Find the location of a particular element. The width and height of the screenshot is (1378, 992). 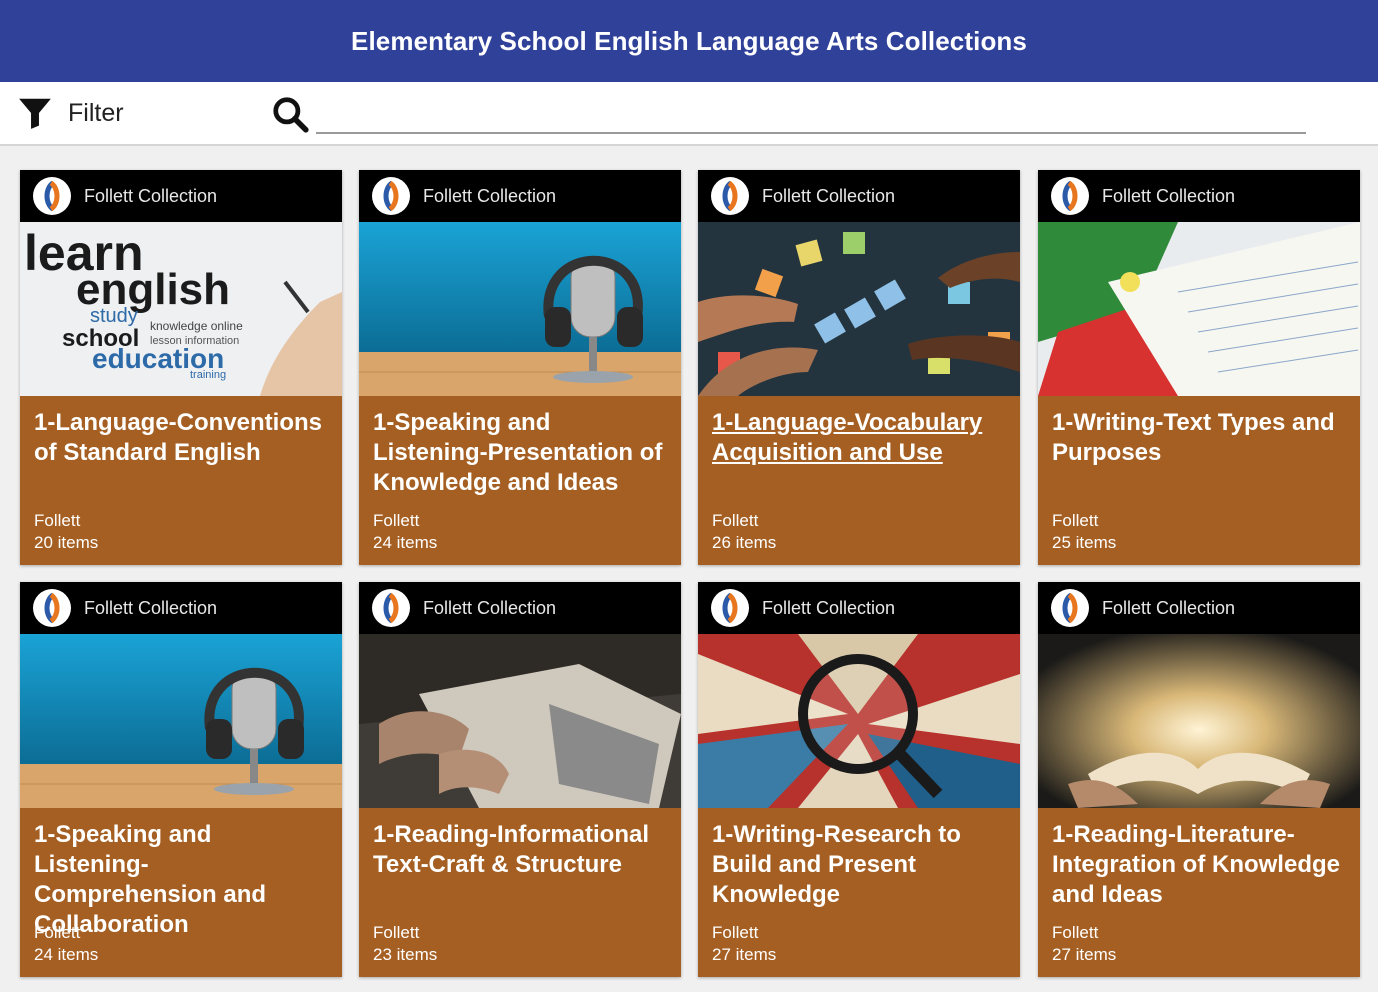

filter-bar: Filter is located at coordinates (689, 114).